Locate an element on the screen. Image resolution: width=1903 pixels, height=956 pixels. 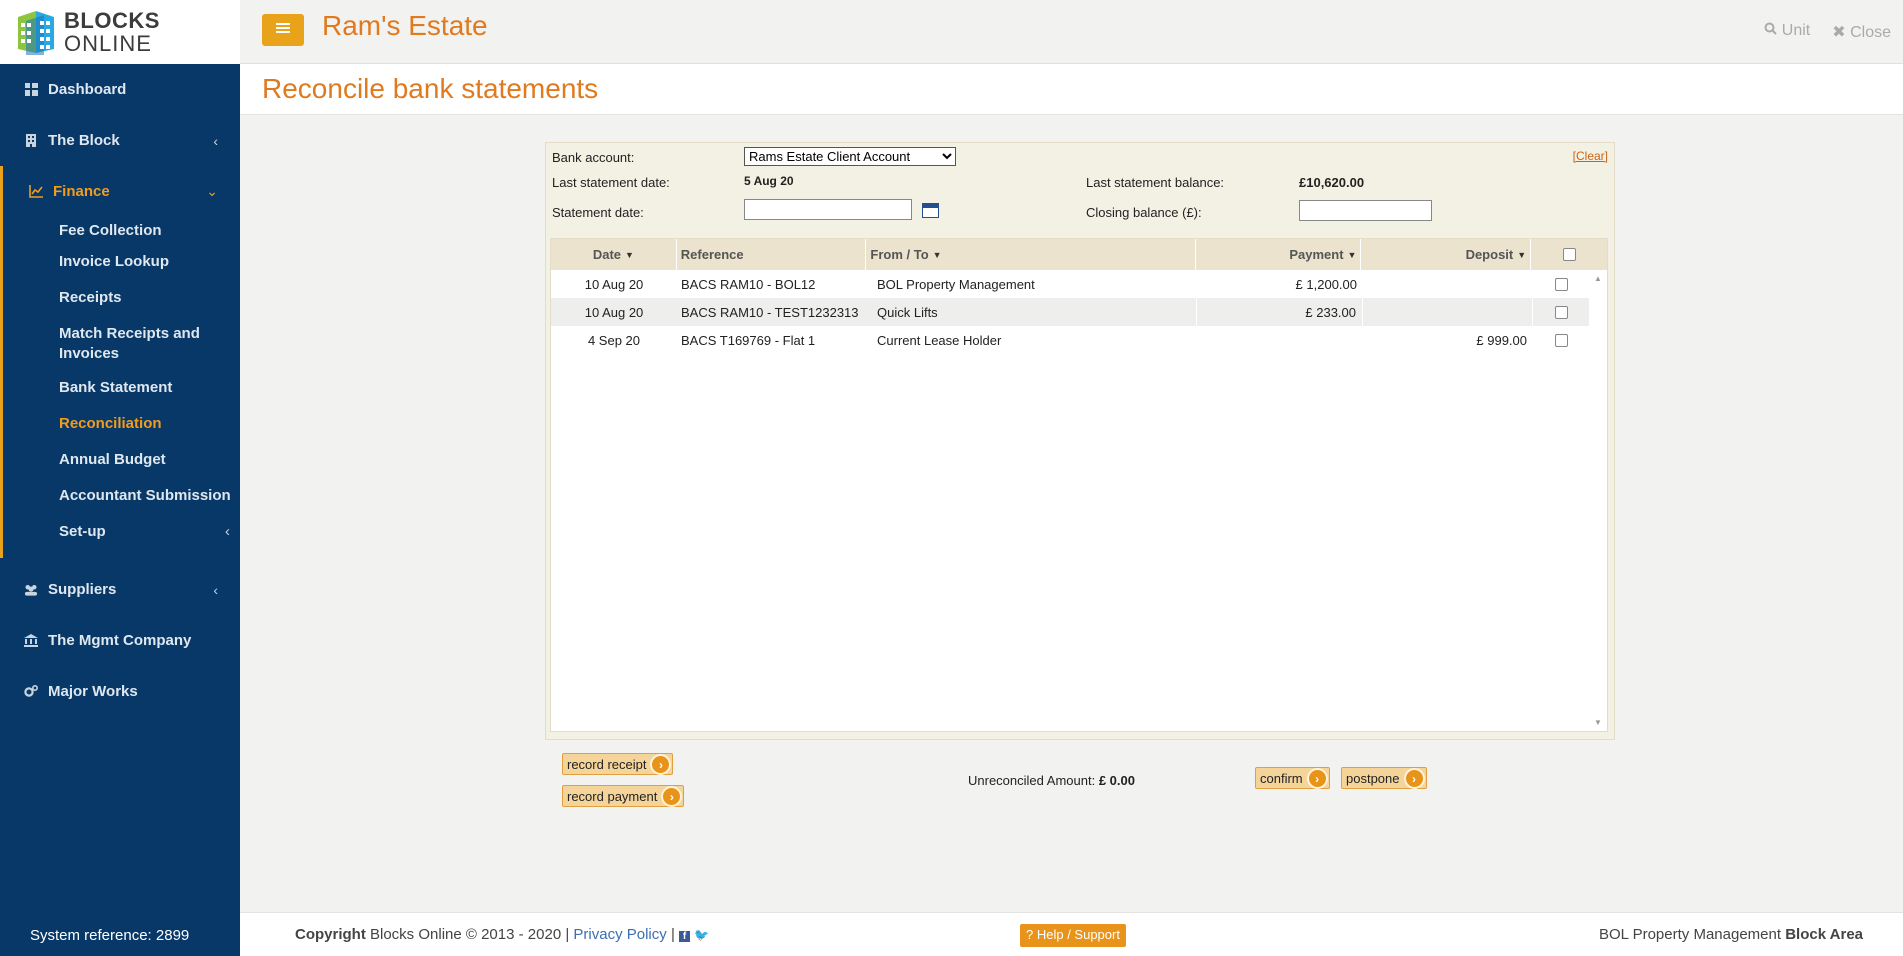
bank-icon is located at coordinates (31, 641).